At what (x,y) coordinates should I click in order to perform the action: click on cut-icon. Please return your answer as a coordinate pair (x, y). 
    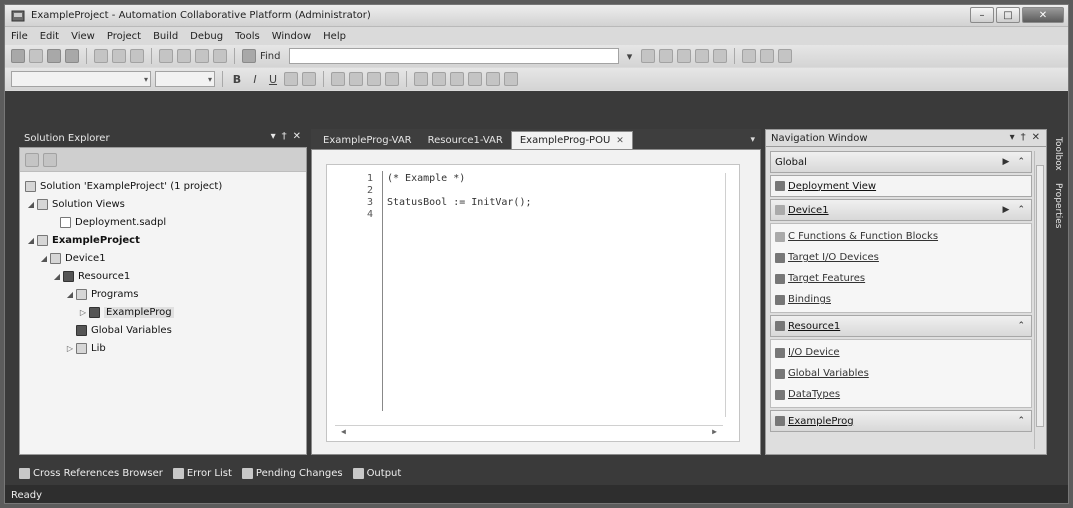
    Looking at the image, I should click on (101, 56).